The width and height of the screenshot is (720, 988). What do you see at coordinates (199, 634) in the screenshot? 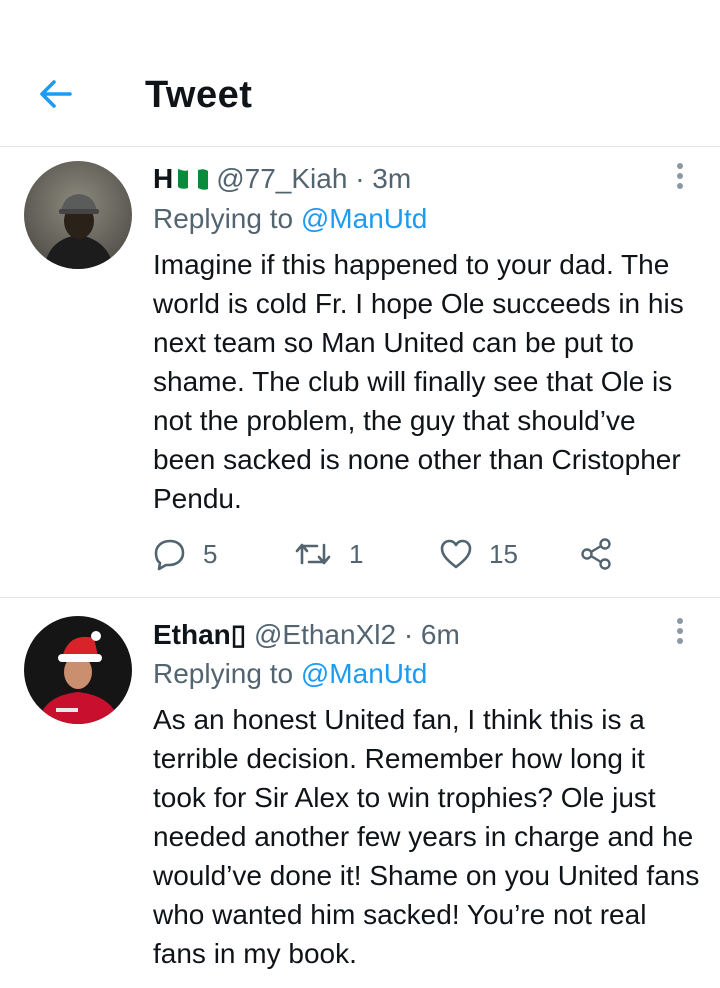
I see `display-name: Ethan▯` at bounding box center [199, 634].